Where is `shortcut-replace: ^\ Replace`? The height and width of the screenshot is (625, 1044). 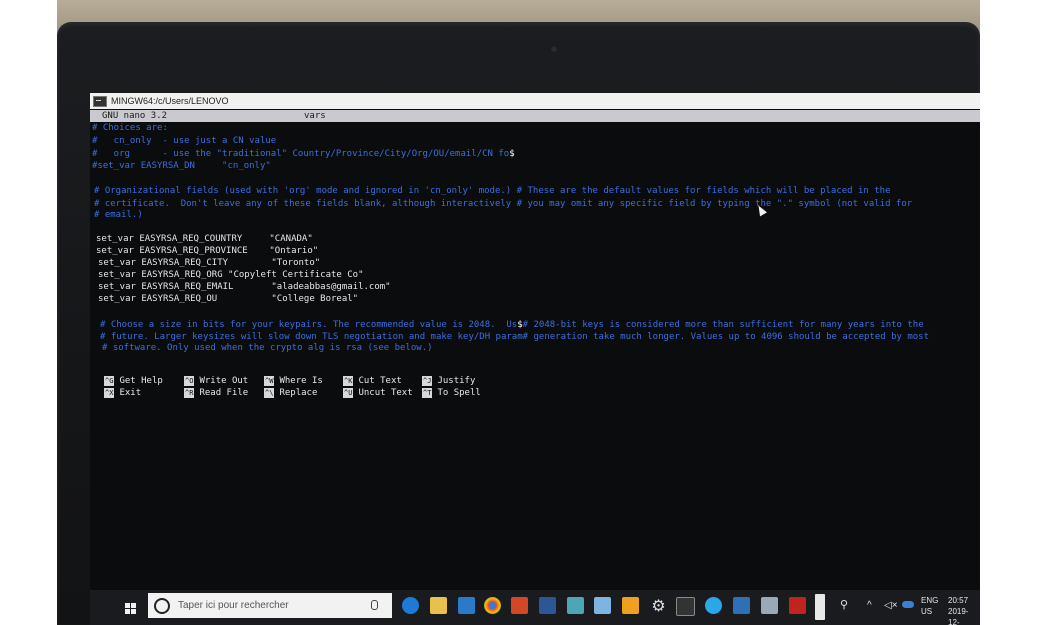
shortcut-replace: ^\ Replace is located at coordinates (290, 392).